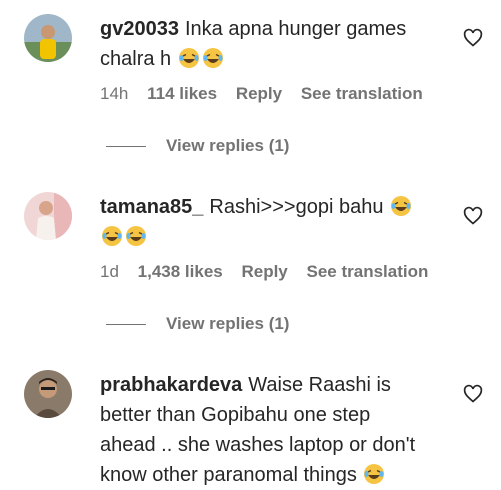 The image size is (501, 490). What do you see at coordinates (151, 207) in the screenshot?
I see `username: tamana85_` at bounding box center [151, 207].